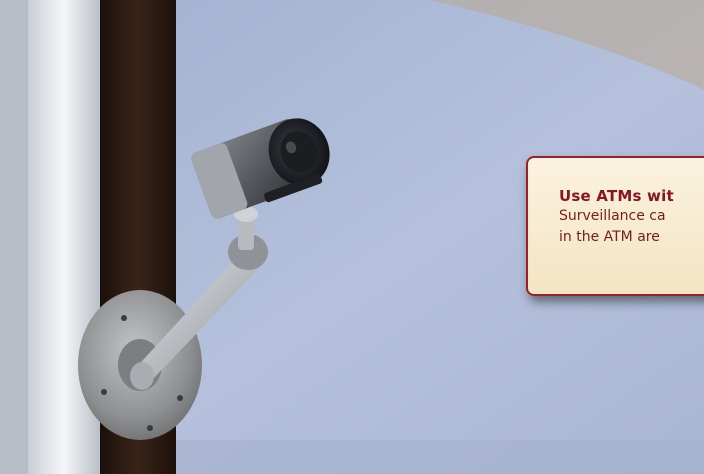  Describe the element at coordinates (612, 216) in the screenshot. I see `callout-body-line-1: Surveillance ca` at that location.